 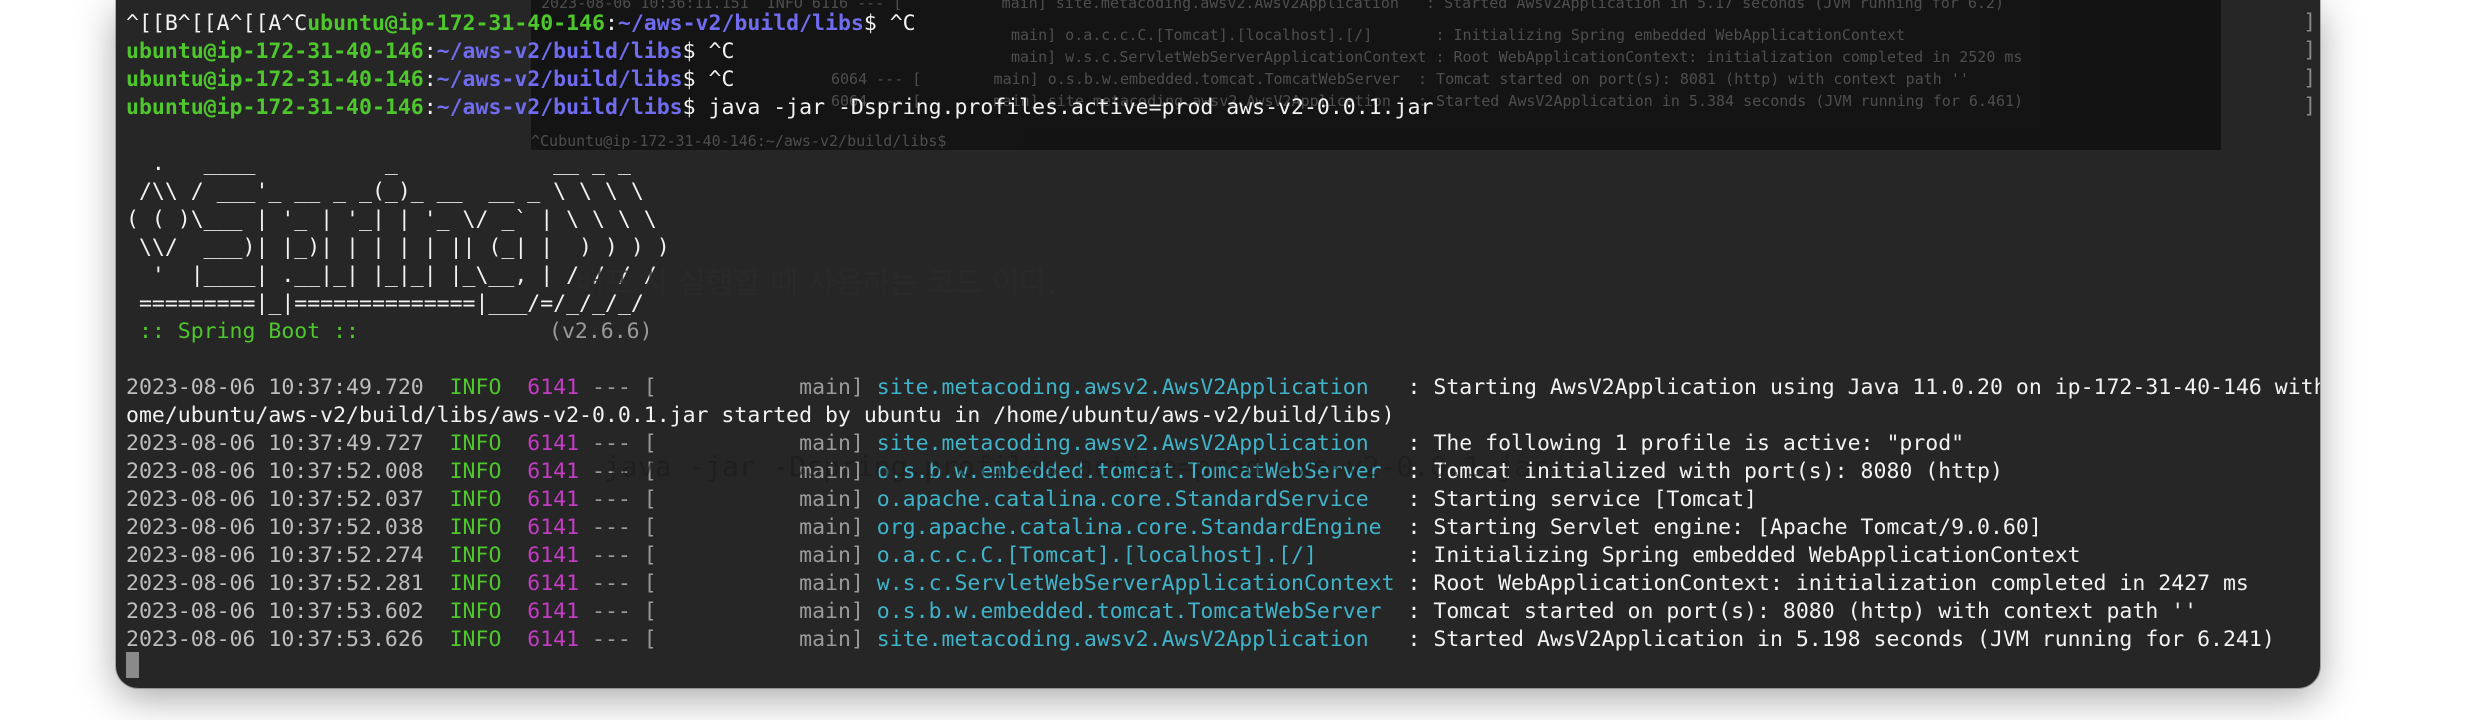 I want to click on log-timestamp: 2023-08-06 10:37:49.727, so click(x=275, y=443).